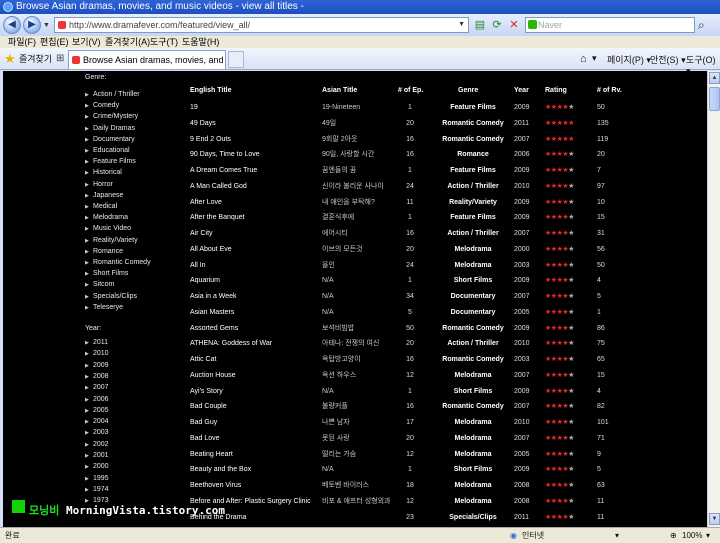 This screenshot has height=543, width=720. What do you see at coordinates (583, 59) in the screenshot?
I see `home-icon: ⌂` at bounding box center [583, 59].